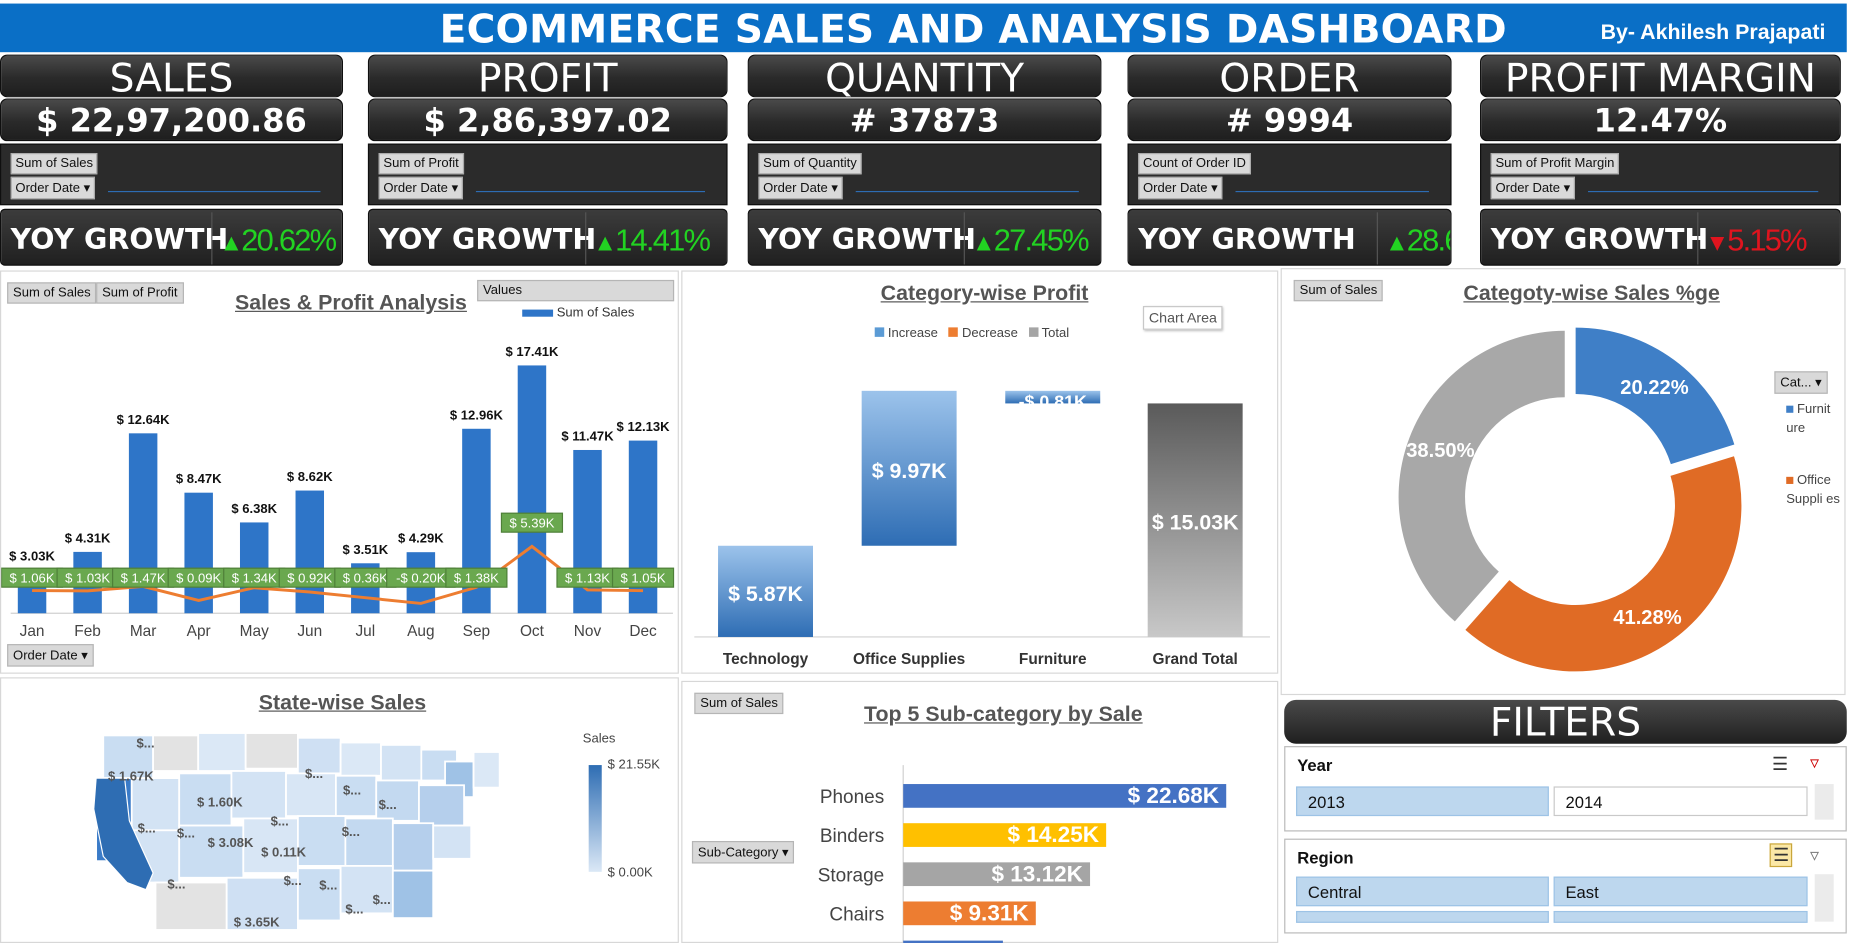  Describe the element at coordinates (421, 164) in the screenshot. I see `profit-field-button: Sum of Profit` at that location.